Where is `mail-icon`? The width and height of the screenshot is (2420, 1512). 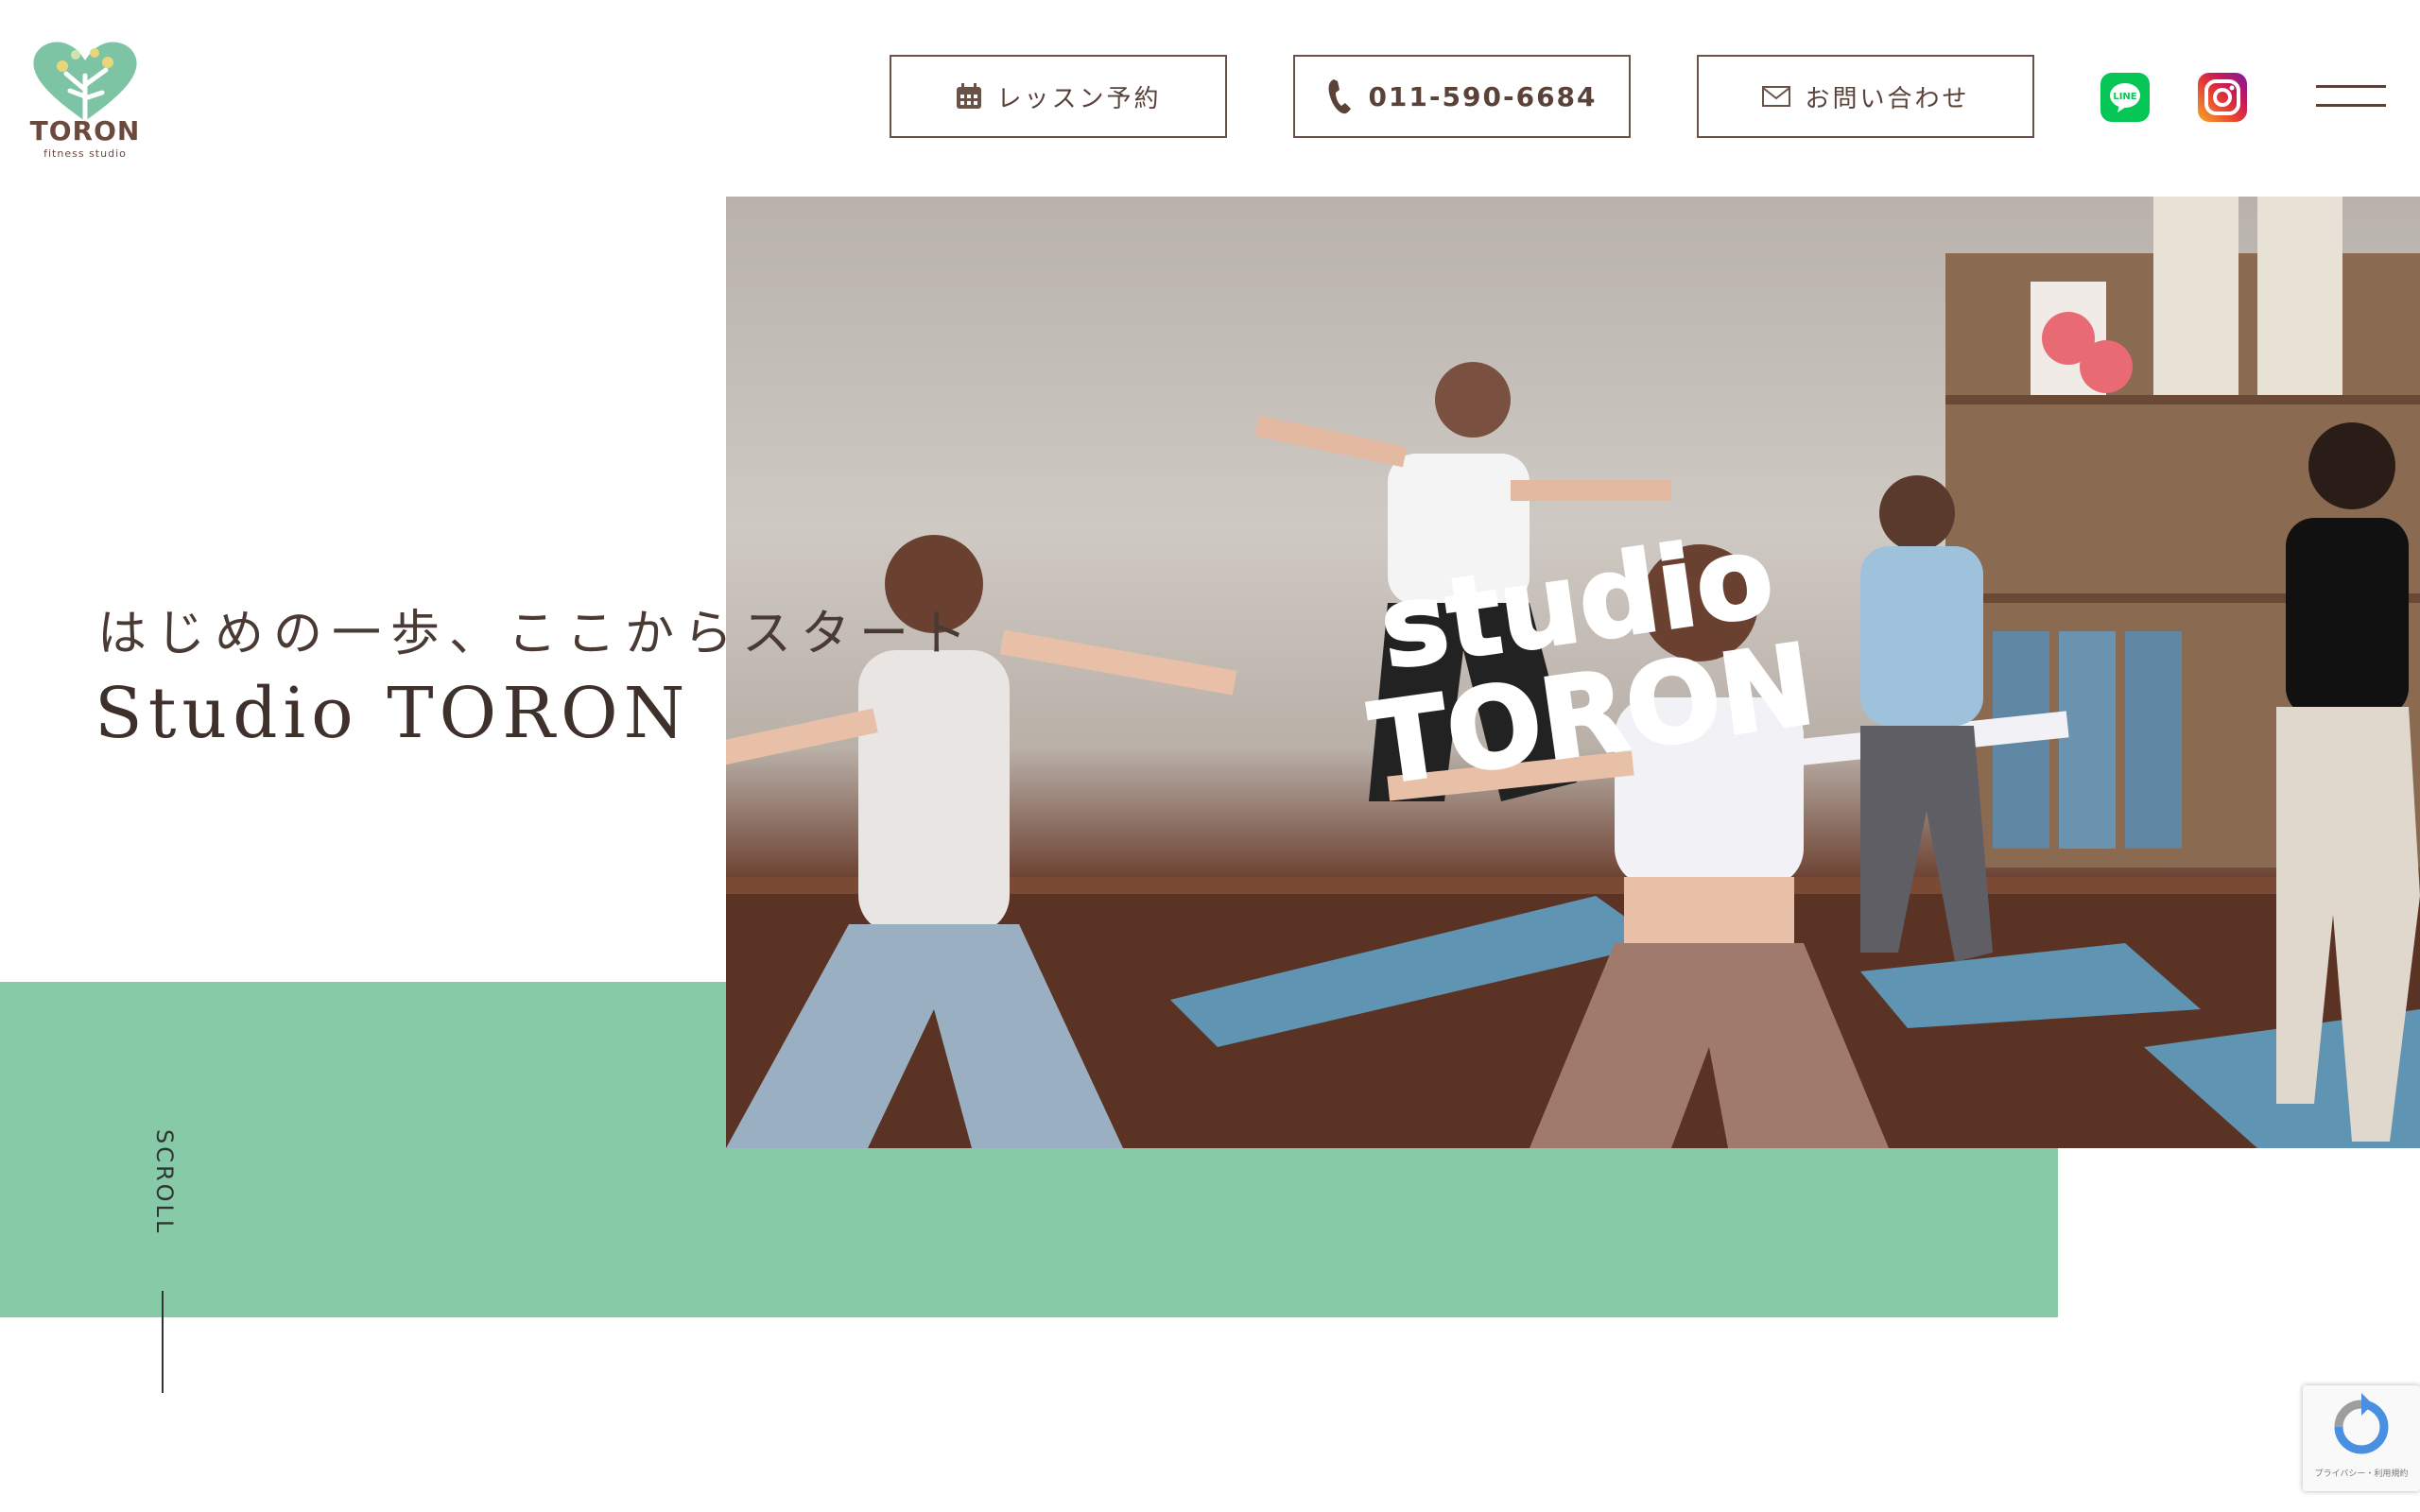 mail-icon is located at coordinates (1776, 96).